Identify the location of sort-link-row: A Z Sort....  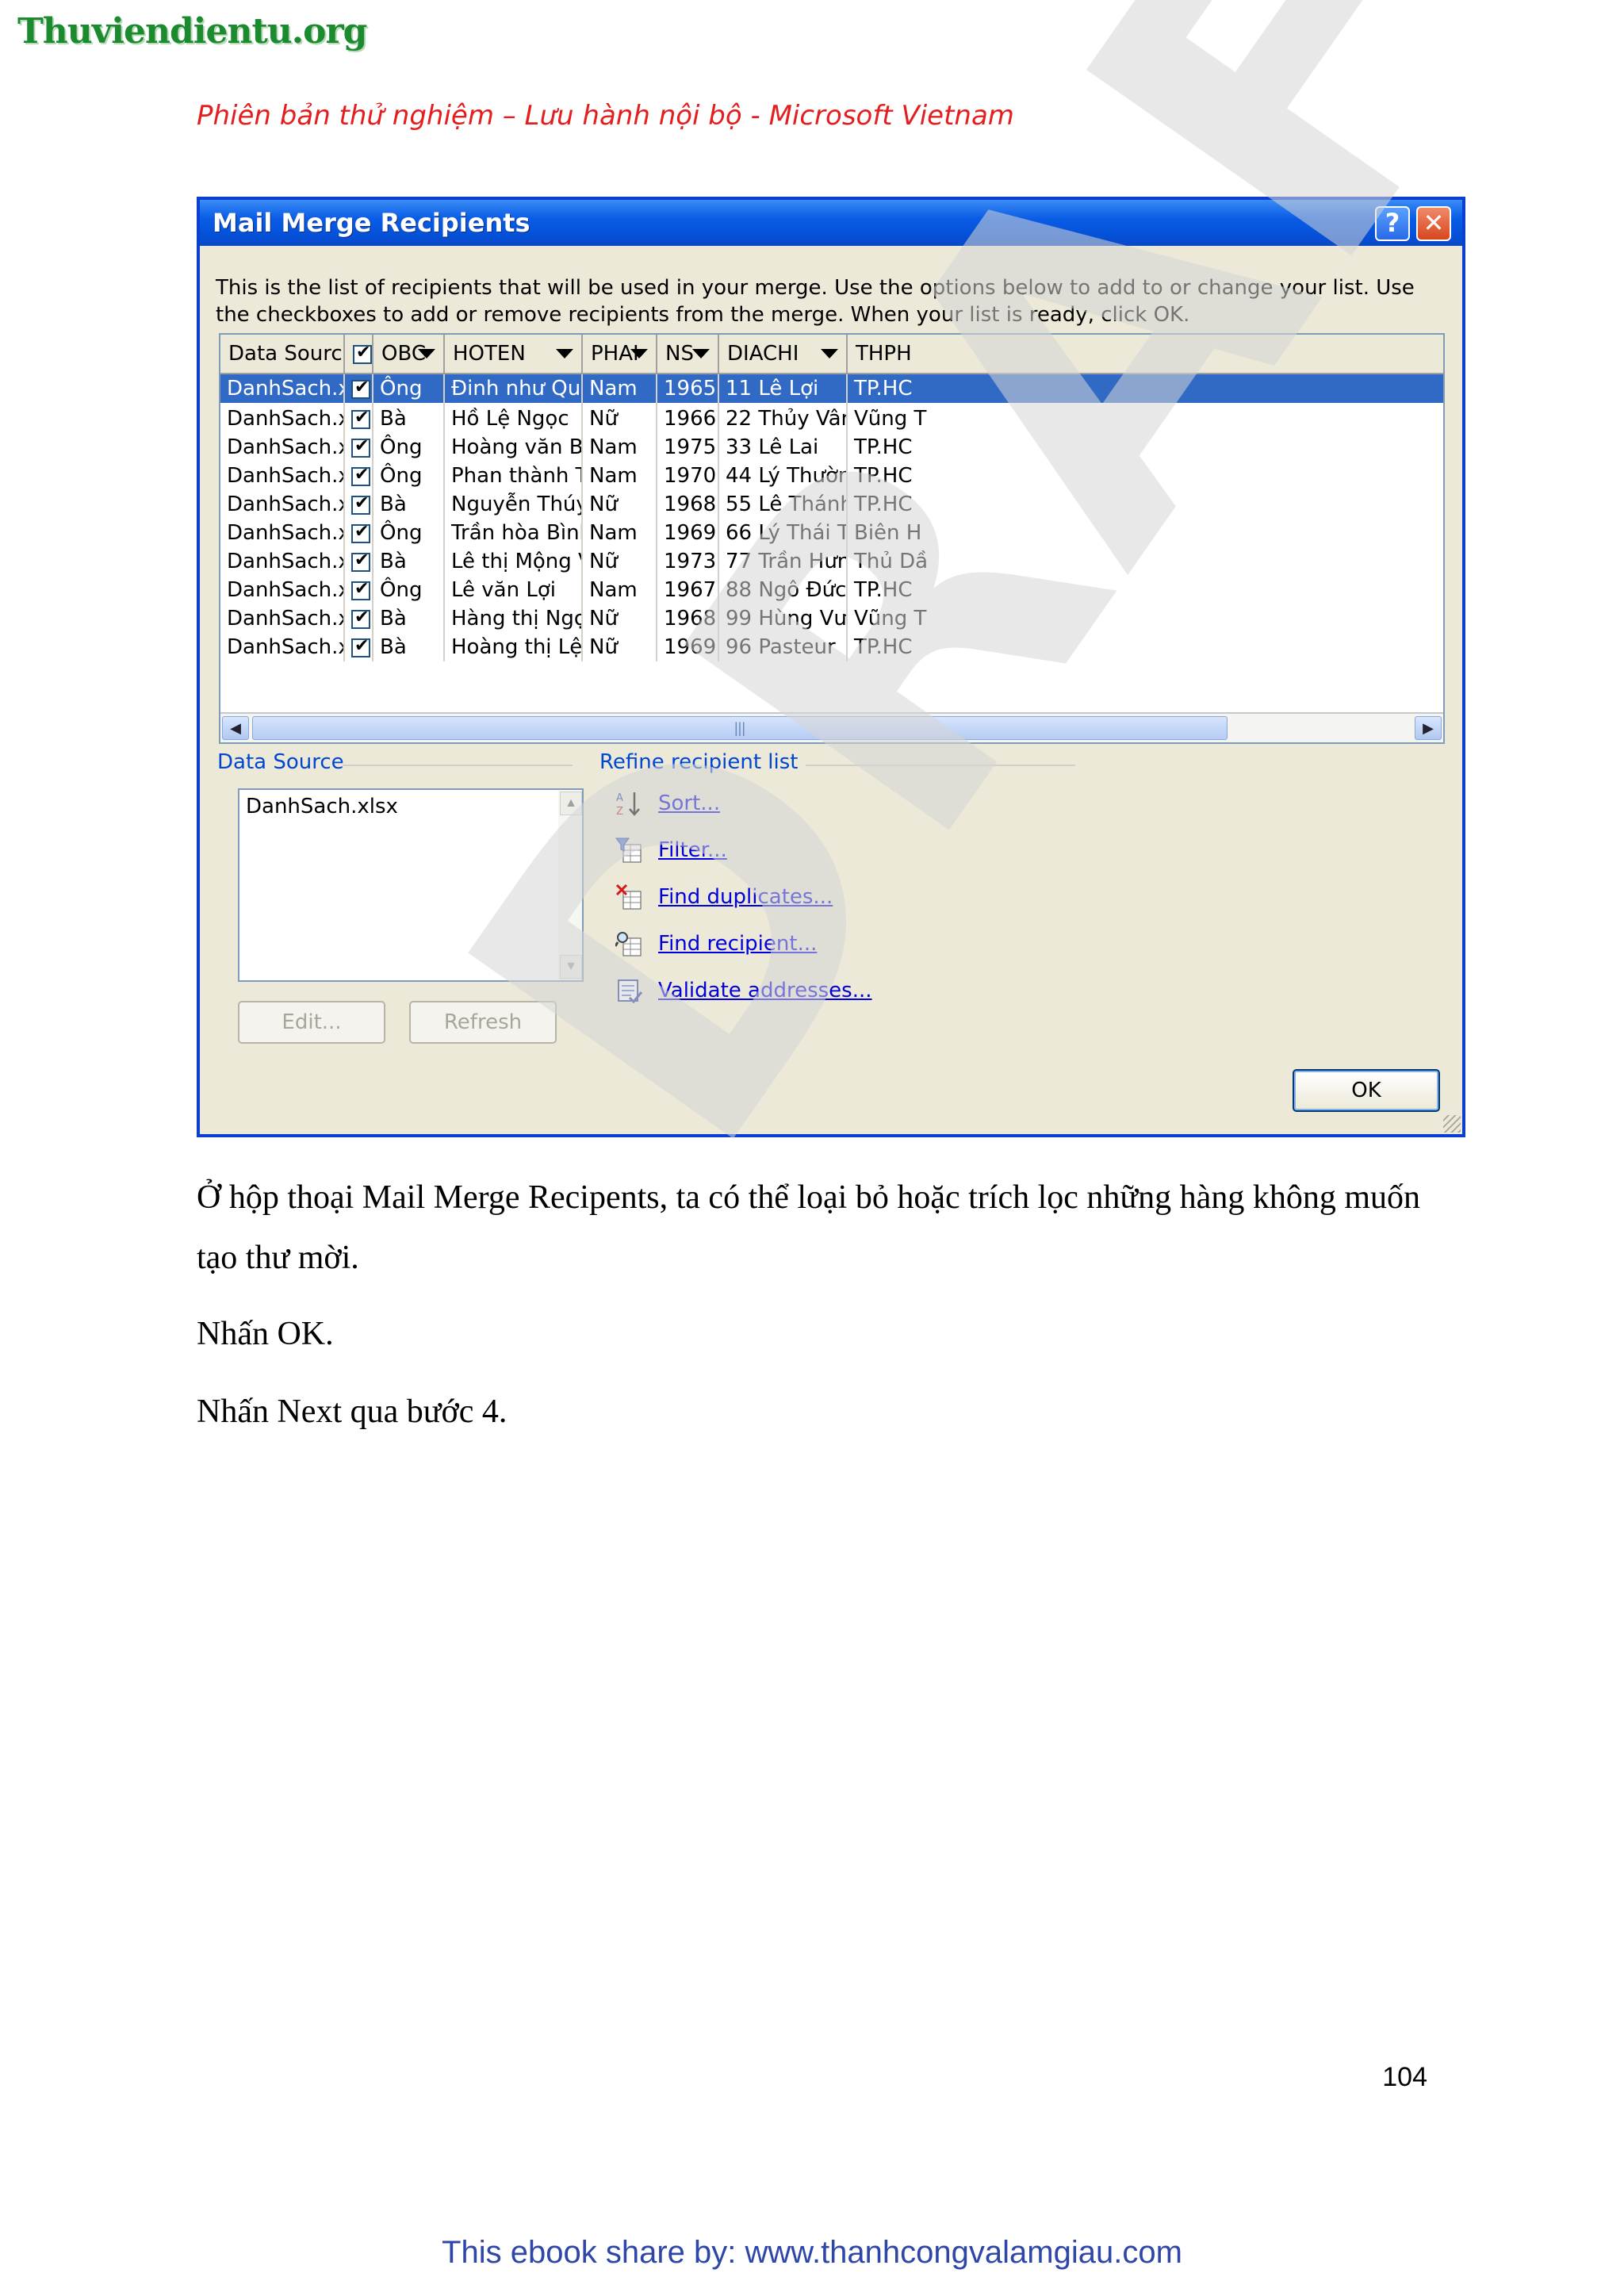
(667, 804).